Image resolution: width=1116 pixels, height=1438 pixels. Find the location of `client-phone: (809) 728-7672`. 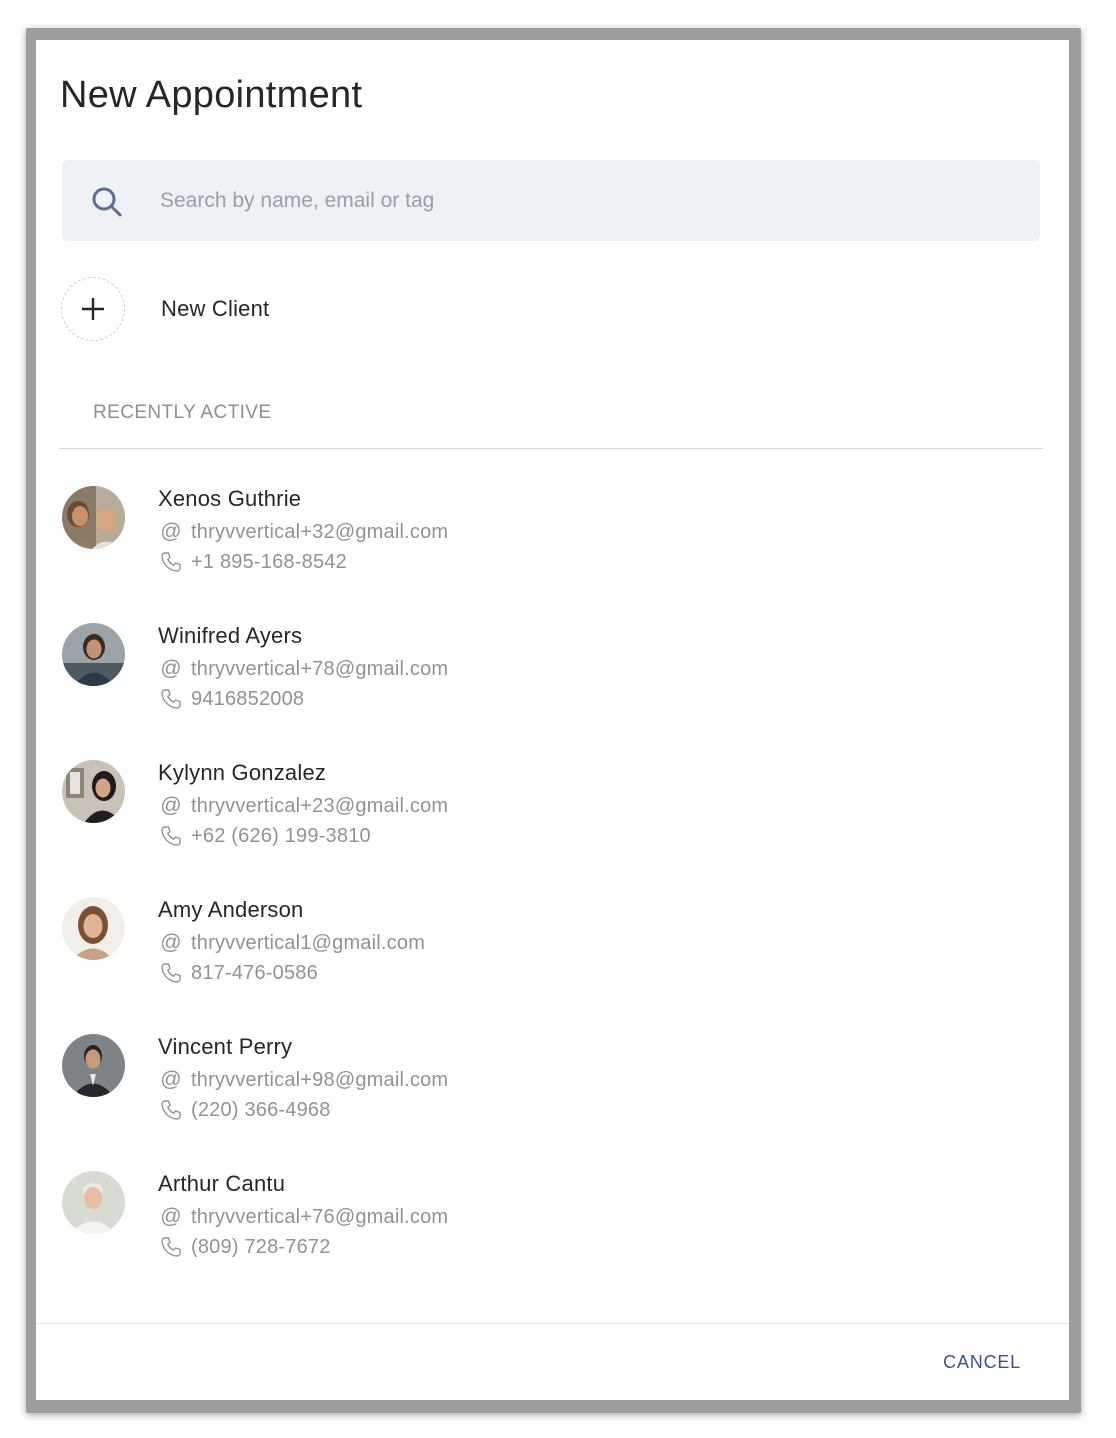

client-phone: (809) 728-7672 is located at coordinates (244, 1247).